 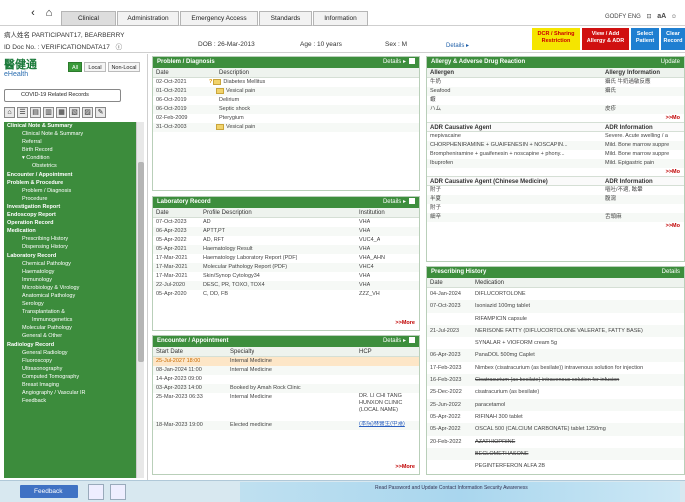 I want to click on sidebar-item: Prescribing History, so click(x=70, y=239).